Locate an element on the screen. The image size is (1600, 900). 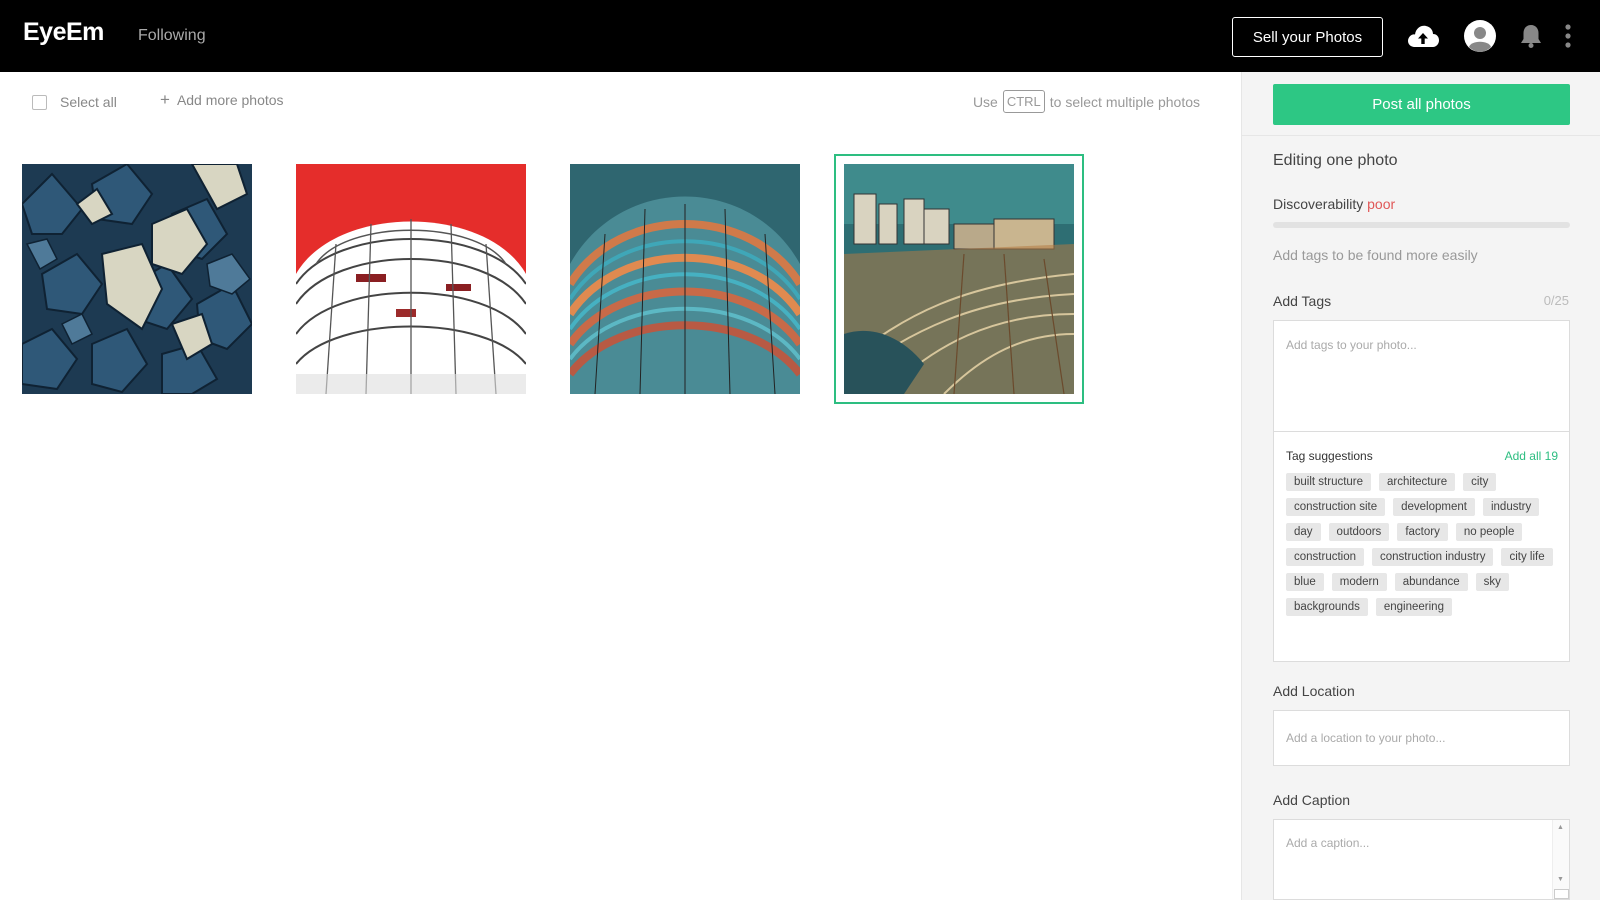
tag-suggestion-chip: development is located at coordinates (1434, 507).